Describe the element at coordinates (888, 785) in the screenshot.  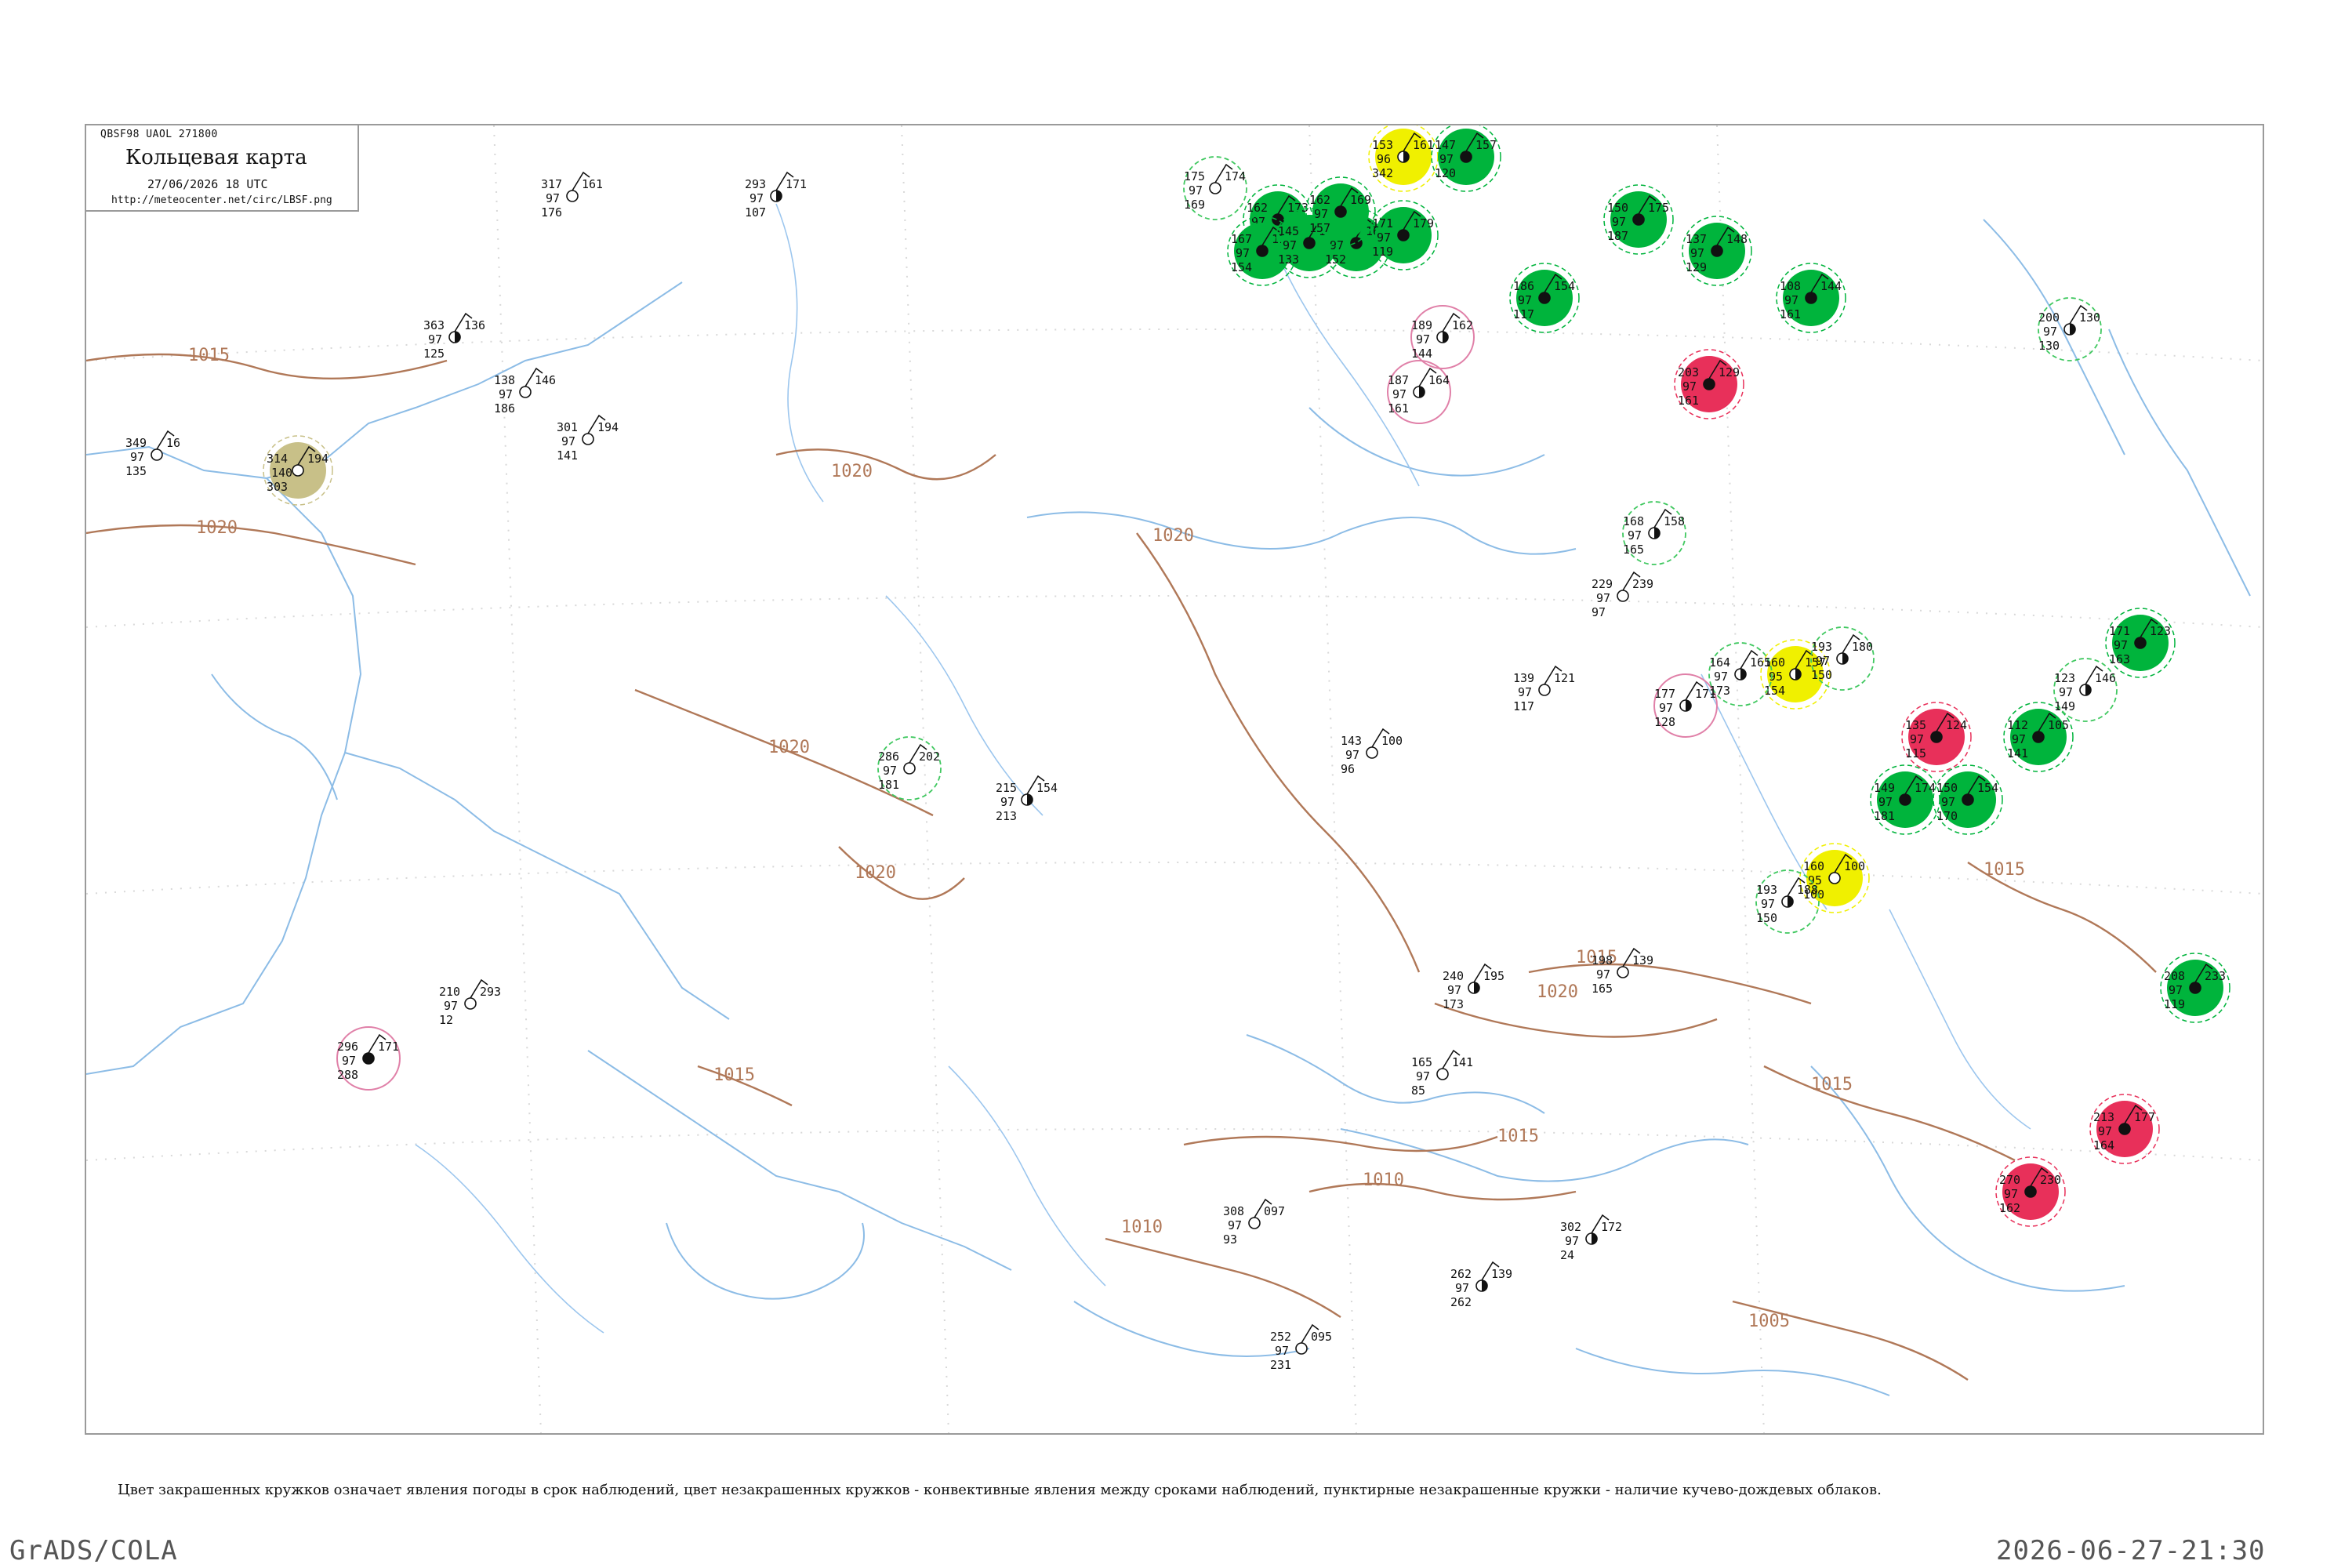
I see `station-pressure: 181` at that location.